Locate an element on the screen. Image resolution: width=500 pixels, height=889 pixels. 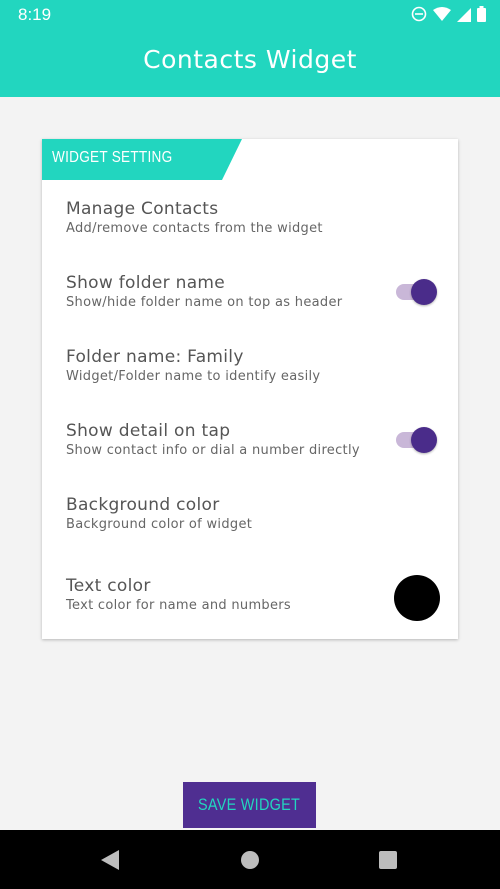
setting-title: Show detail on tap is located at coordinates (148, 431).